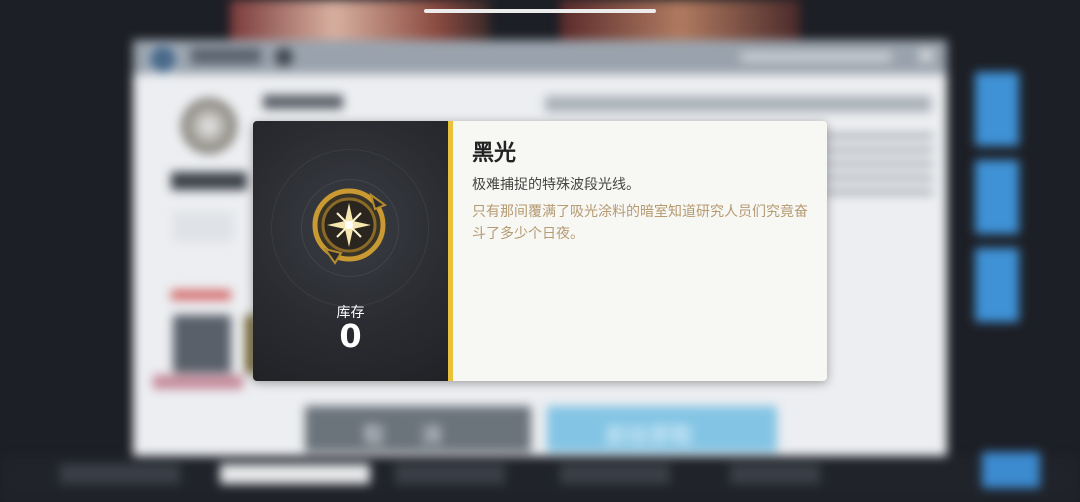 The image size is (1080, 502). Describe the element at coordinates (226, 56) in the screenshot. I see `dialog-header-title` at that location.